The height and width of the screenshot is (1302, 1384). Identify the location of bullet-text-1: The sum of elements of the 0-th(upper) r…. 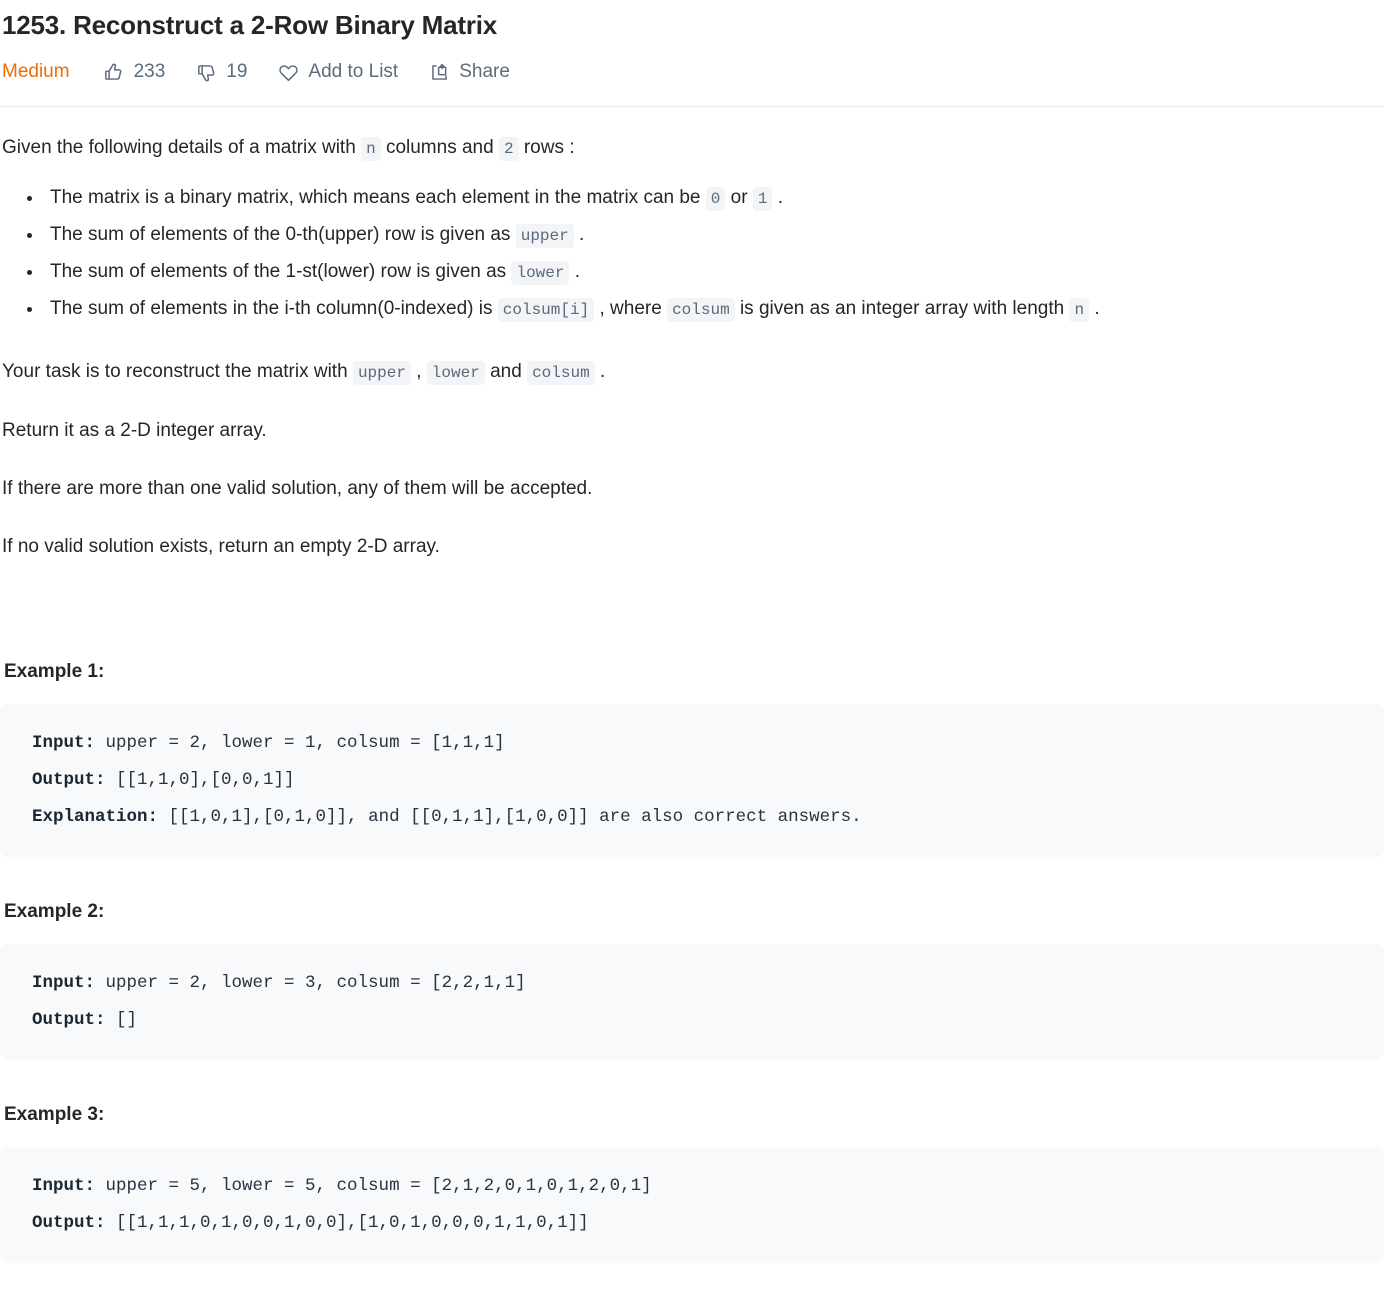
(280, 234).